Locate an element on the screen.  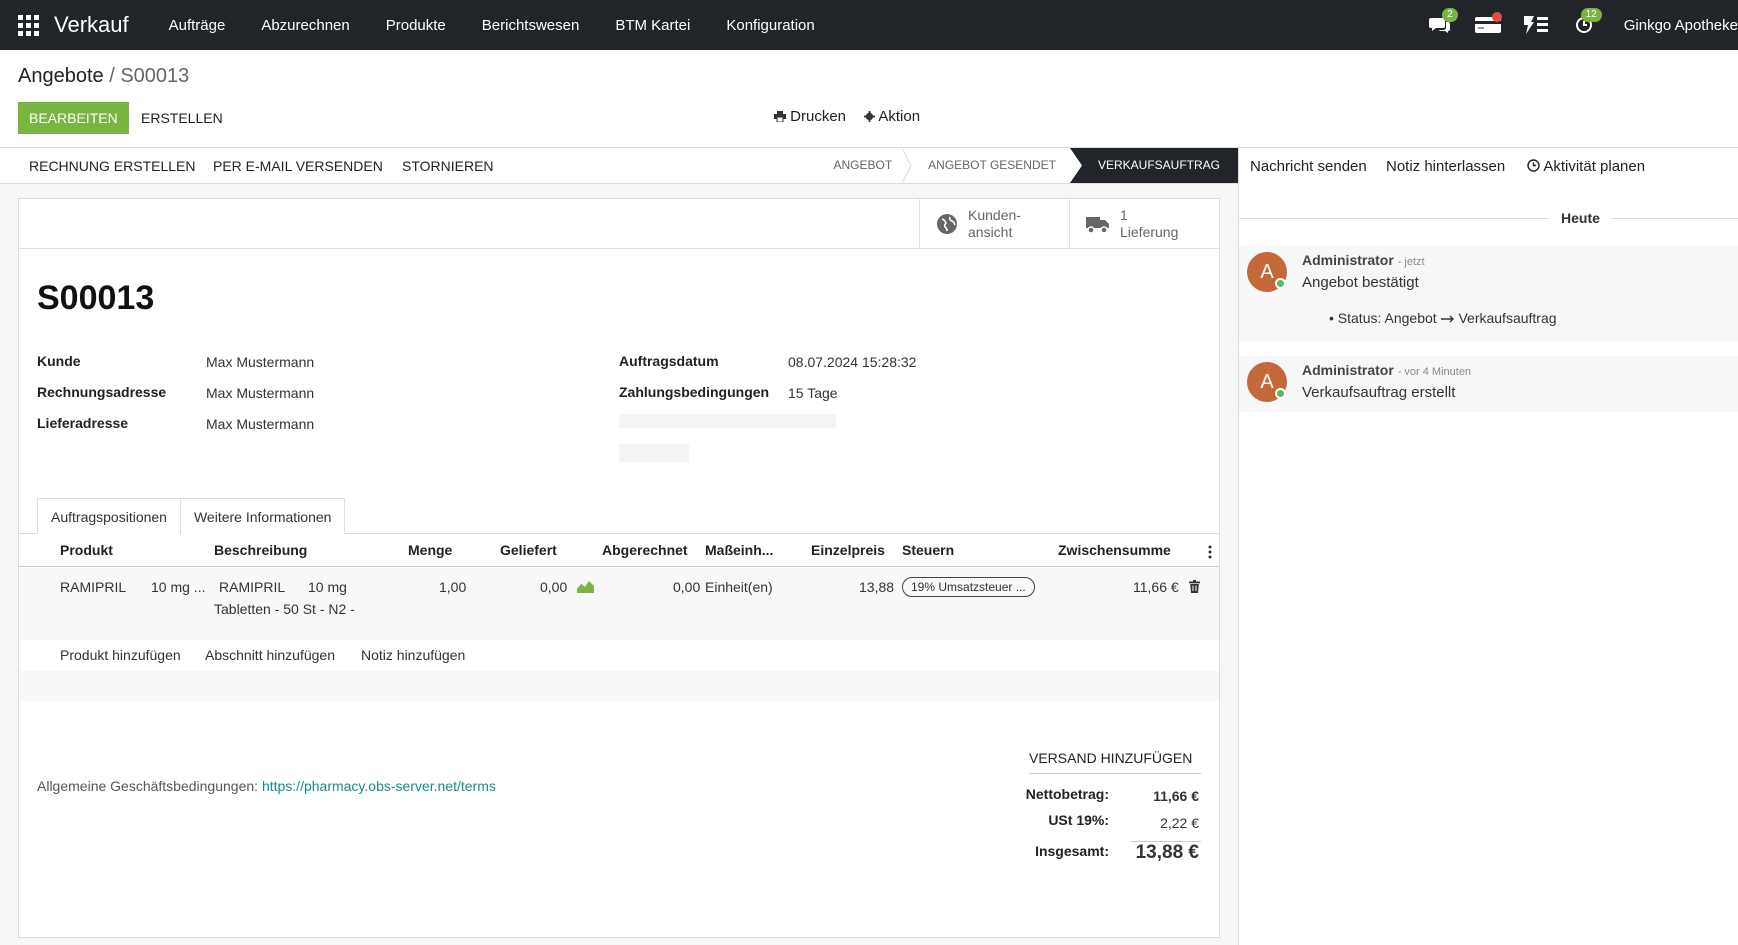
totals-divider is located at coordinates (1115, 773).